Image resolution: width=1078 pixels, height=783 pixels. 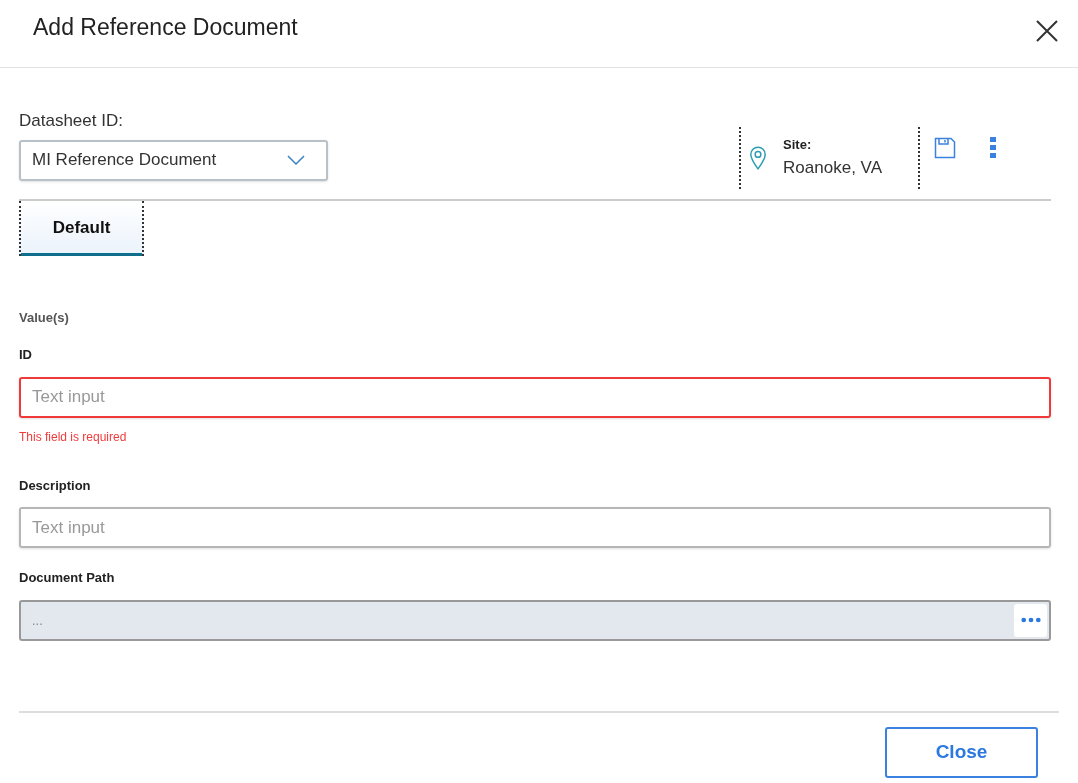 I want to click on field-label: Description, so click(x=55, y=485).